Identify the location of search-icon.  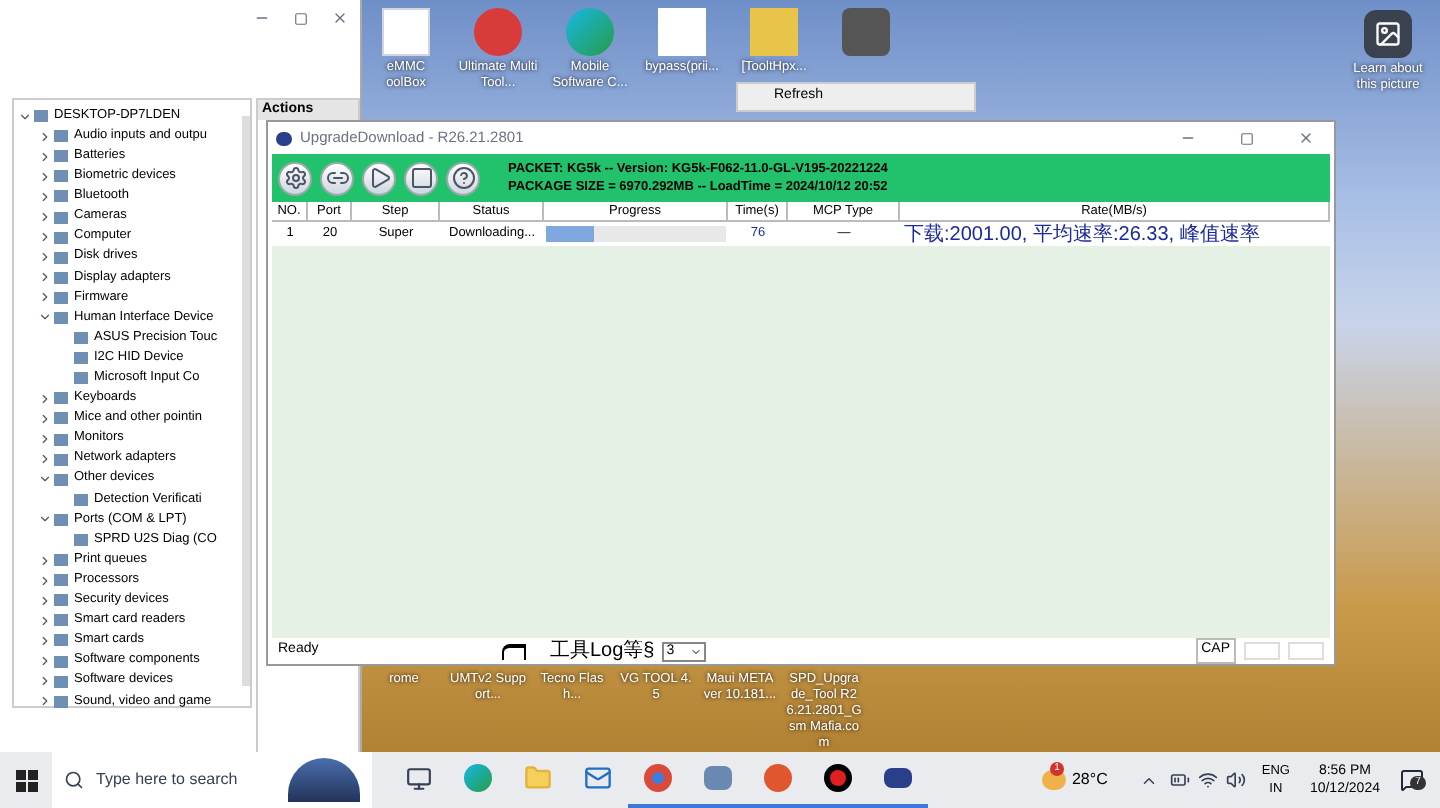
(74, 780).